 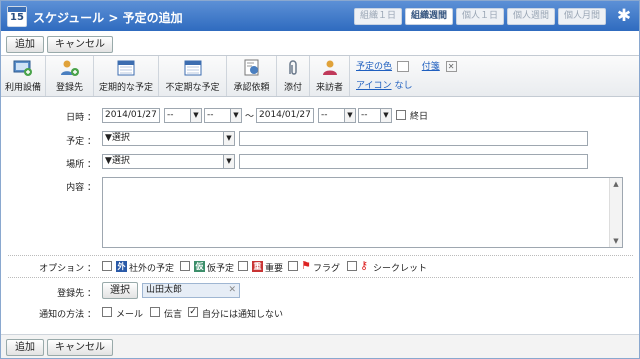 I want to click on tag-link: 付箋, so click(x=431, y=67).